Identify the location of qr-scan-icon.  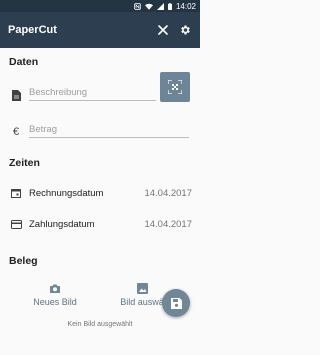
(175, 87).